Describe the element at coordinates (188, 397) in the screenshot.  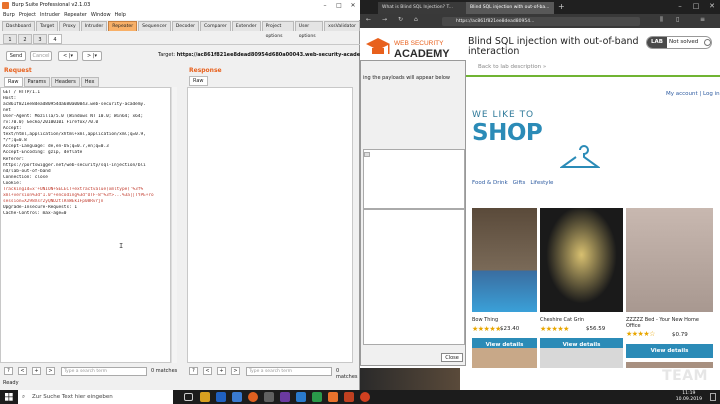
I see `task-view-icon` at that location.